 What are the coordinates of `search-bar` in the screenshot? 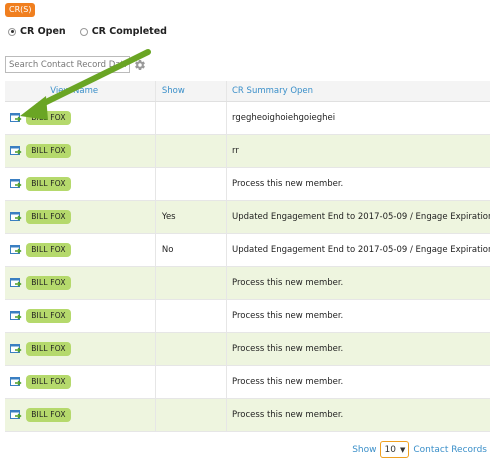 It's located at (75, 64).